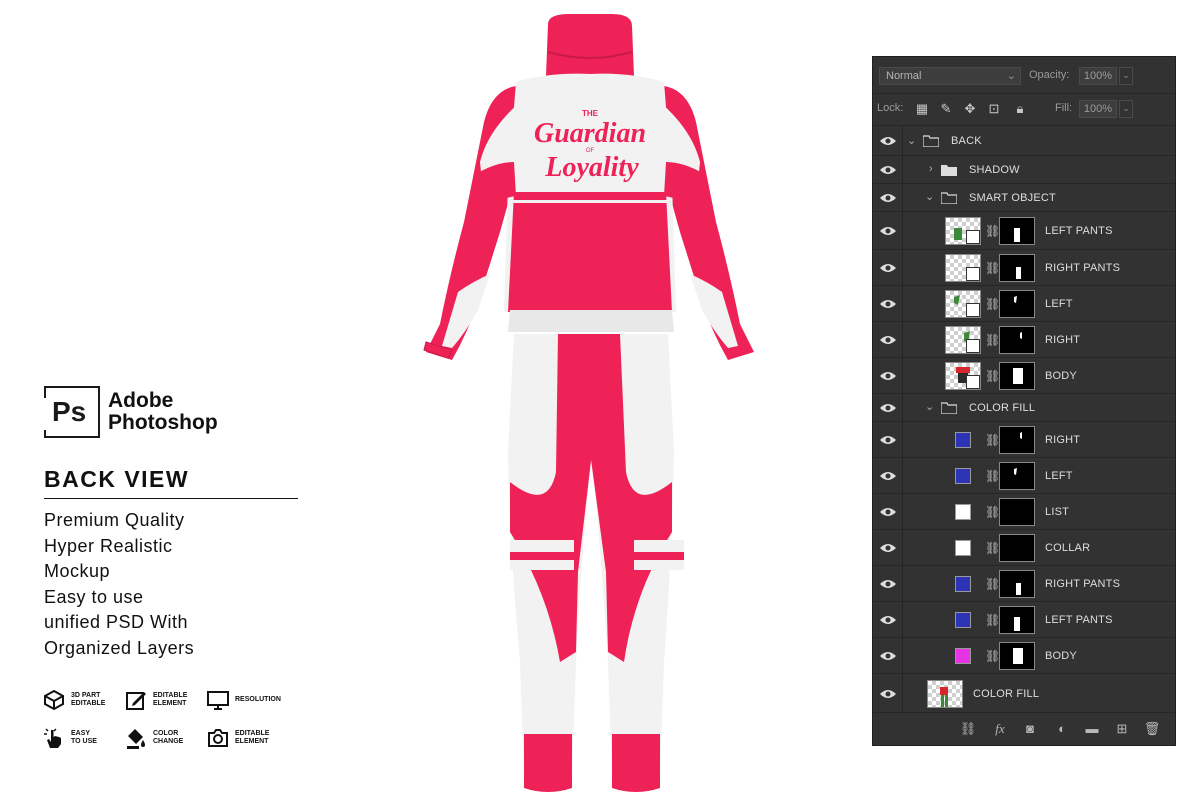 The height and width of the screenshot is (800, 1200). I want to click on opacity-input: 100%, so click(1098, 76).